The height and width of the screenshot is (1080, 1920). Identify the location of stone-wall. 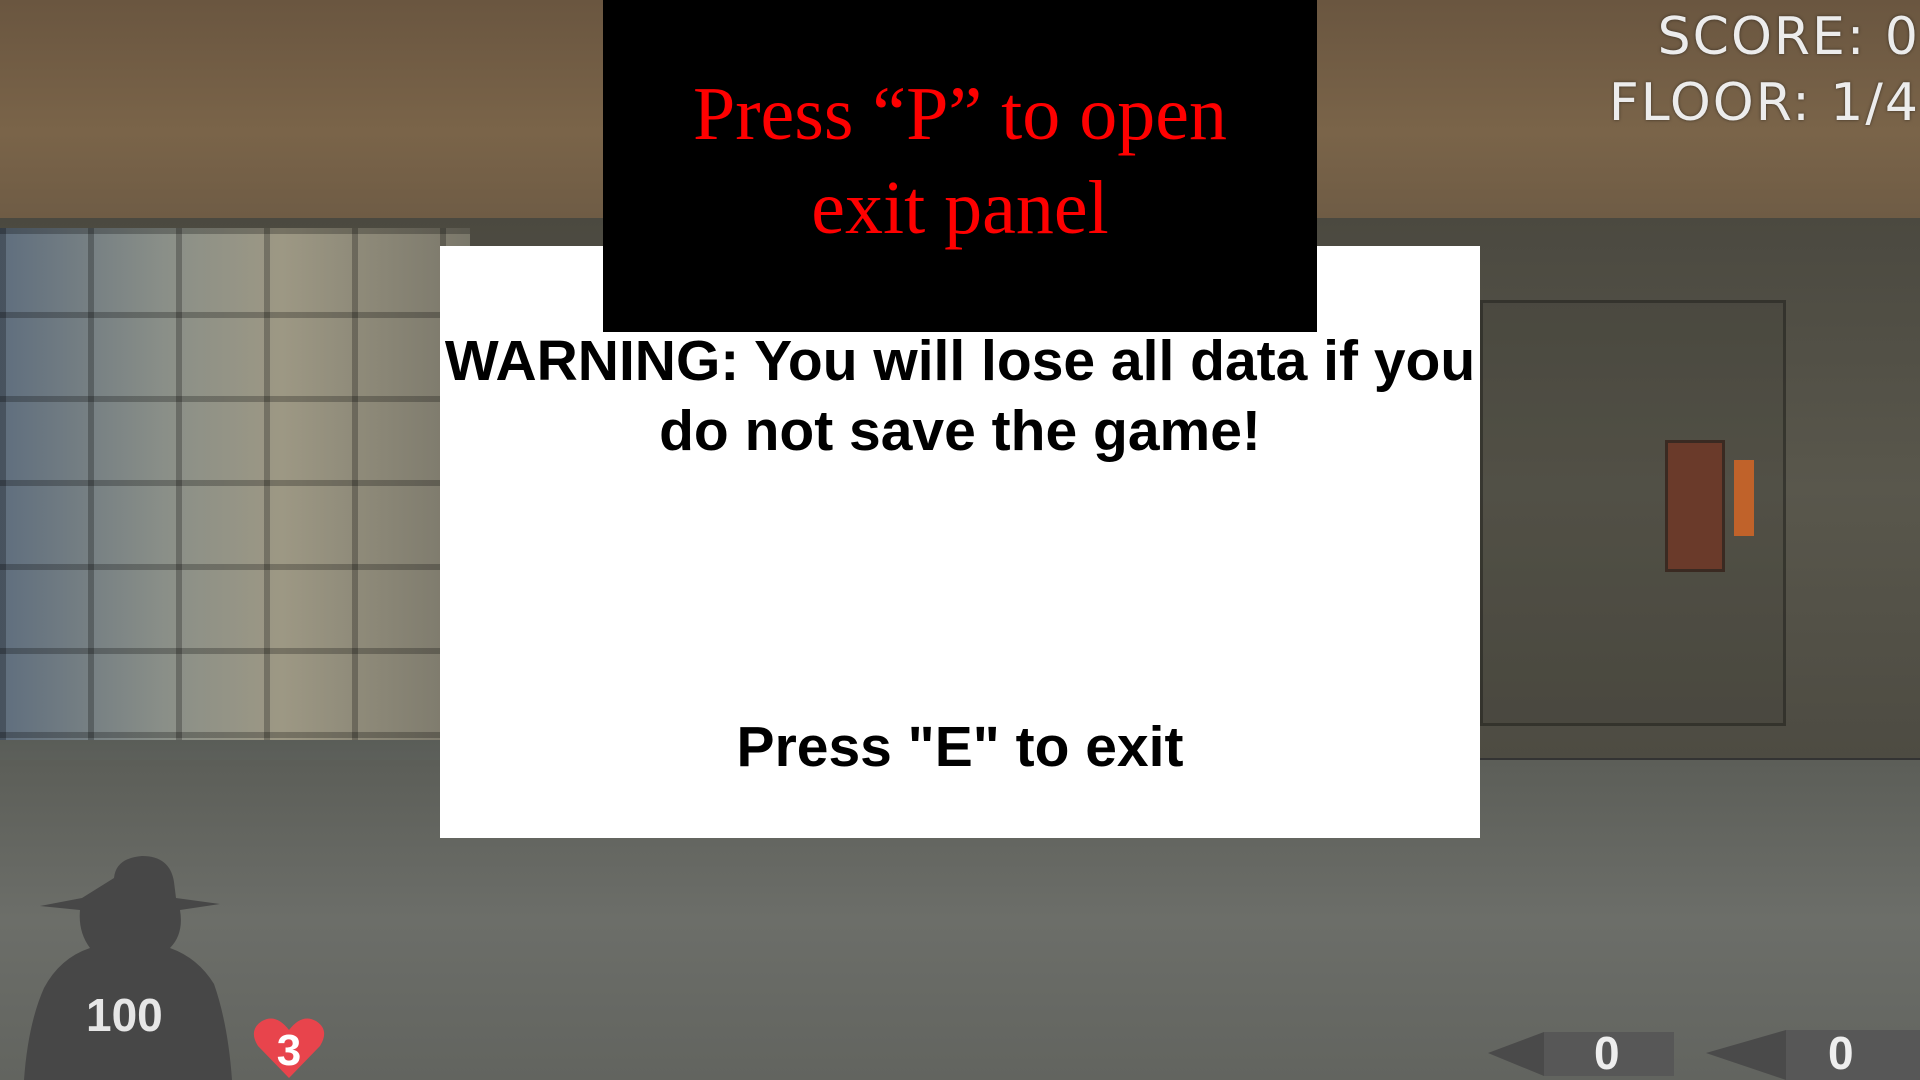
(235, 488).